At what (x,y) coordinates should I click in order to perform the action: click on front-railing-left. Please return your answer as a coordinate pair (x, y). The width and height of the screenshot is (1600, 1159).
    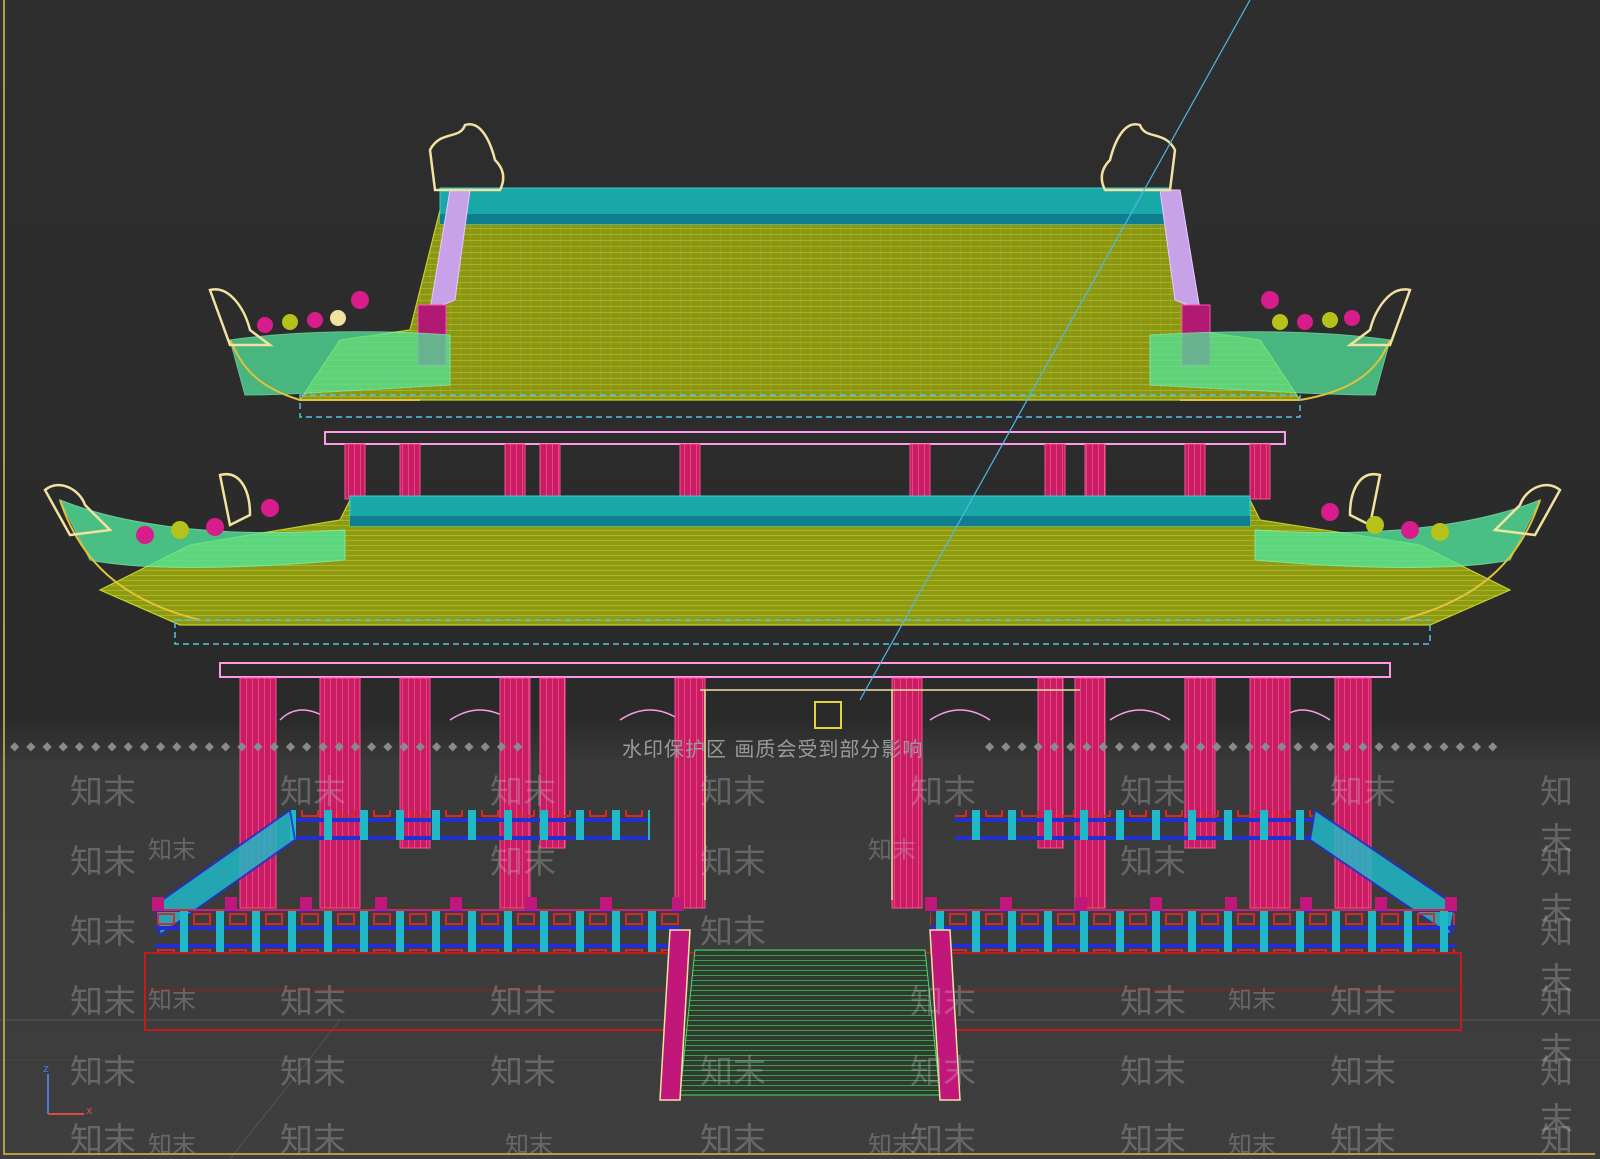
    Looking at the image, I should click on (417, 930).